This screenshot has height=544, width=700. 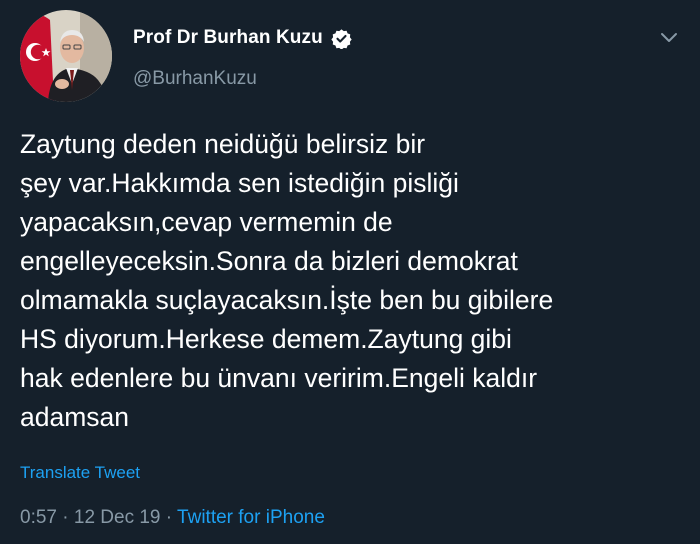 I want to click on avatar, so click(x=66, y=56).